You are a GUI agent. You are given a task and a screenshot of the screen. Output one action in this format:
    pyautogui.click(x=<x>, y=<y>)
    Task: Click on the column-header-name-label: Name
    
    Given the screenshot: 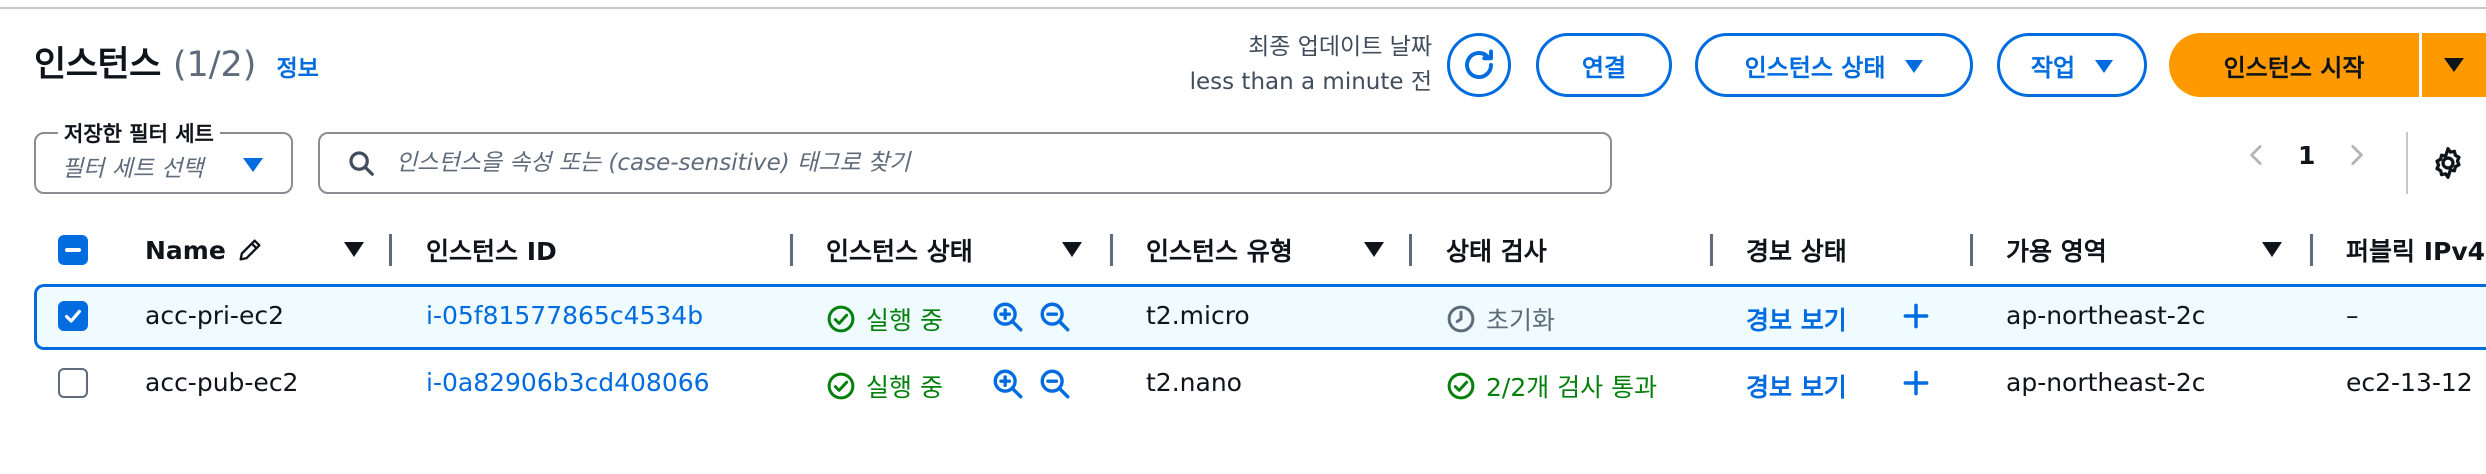 What is the action you would take?
    pyautogui.click(x=185, y=250)
    